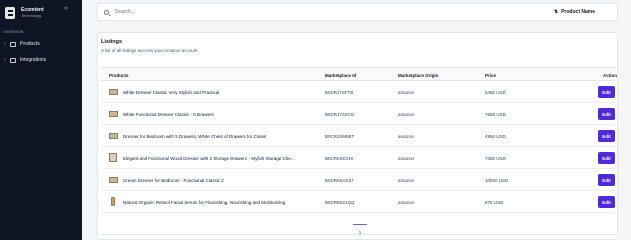  I want to click on pagination: 1, so click(360, 229).